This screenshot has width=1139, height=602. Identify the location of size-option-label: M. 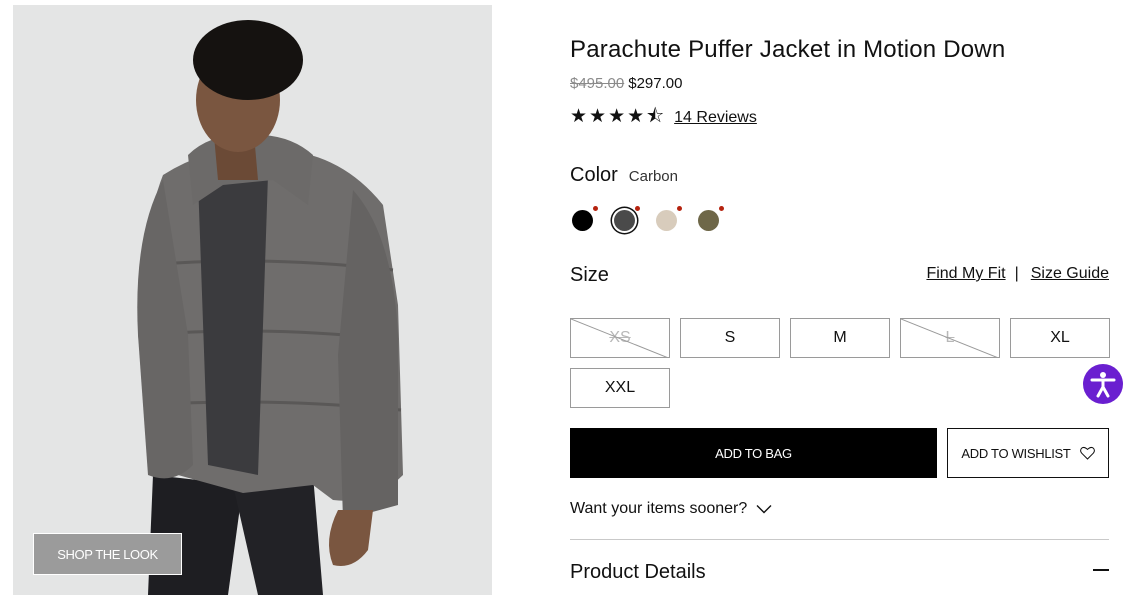
(840, 337).